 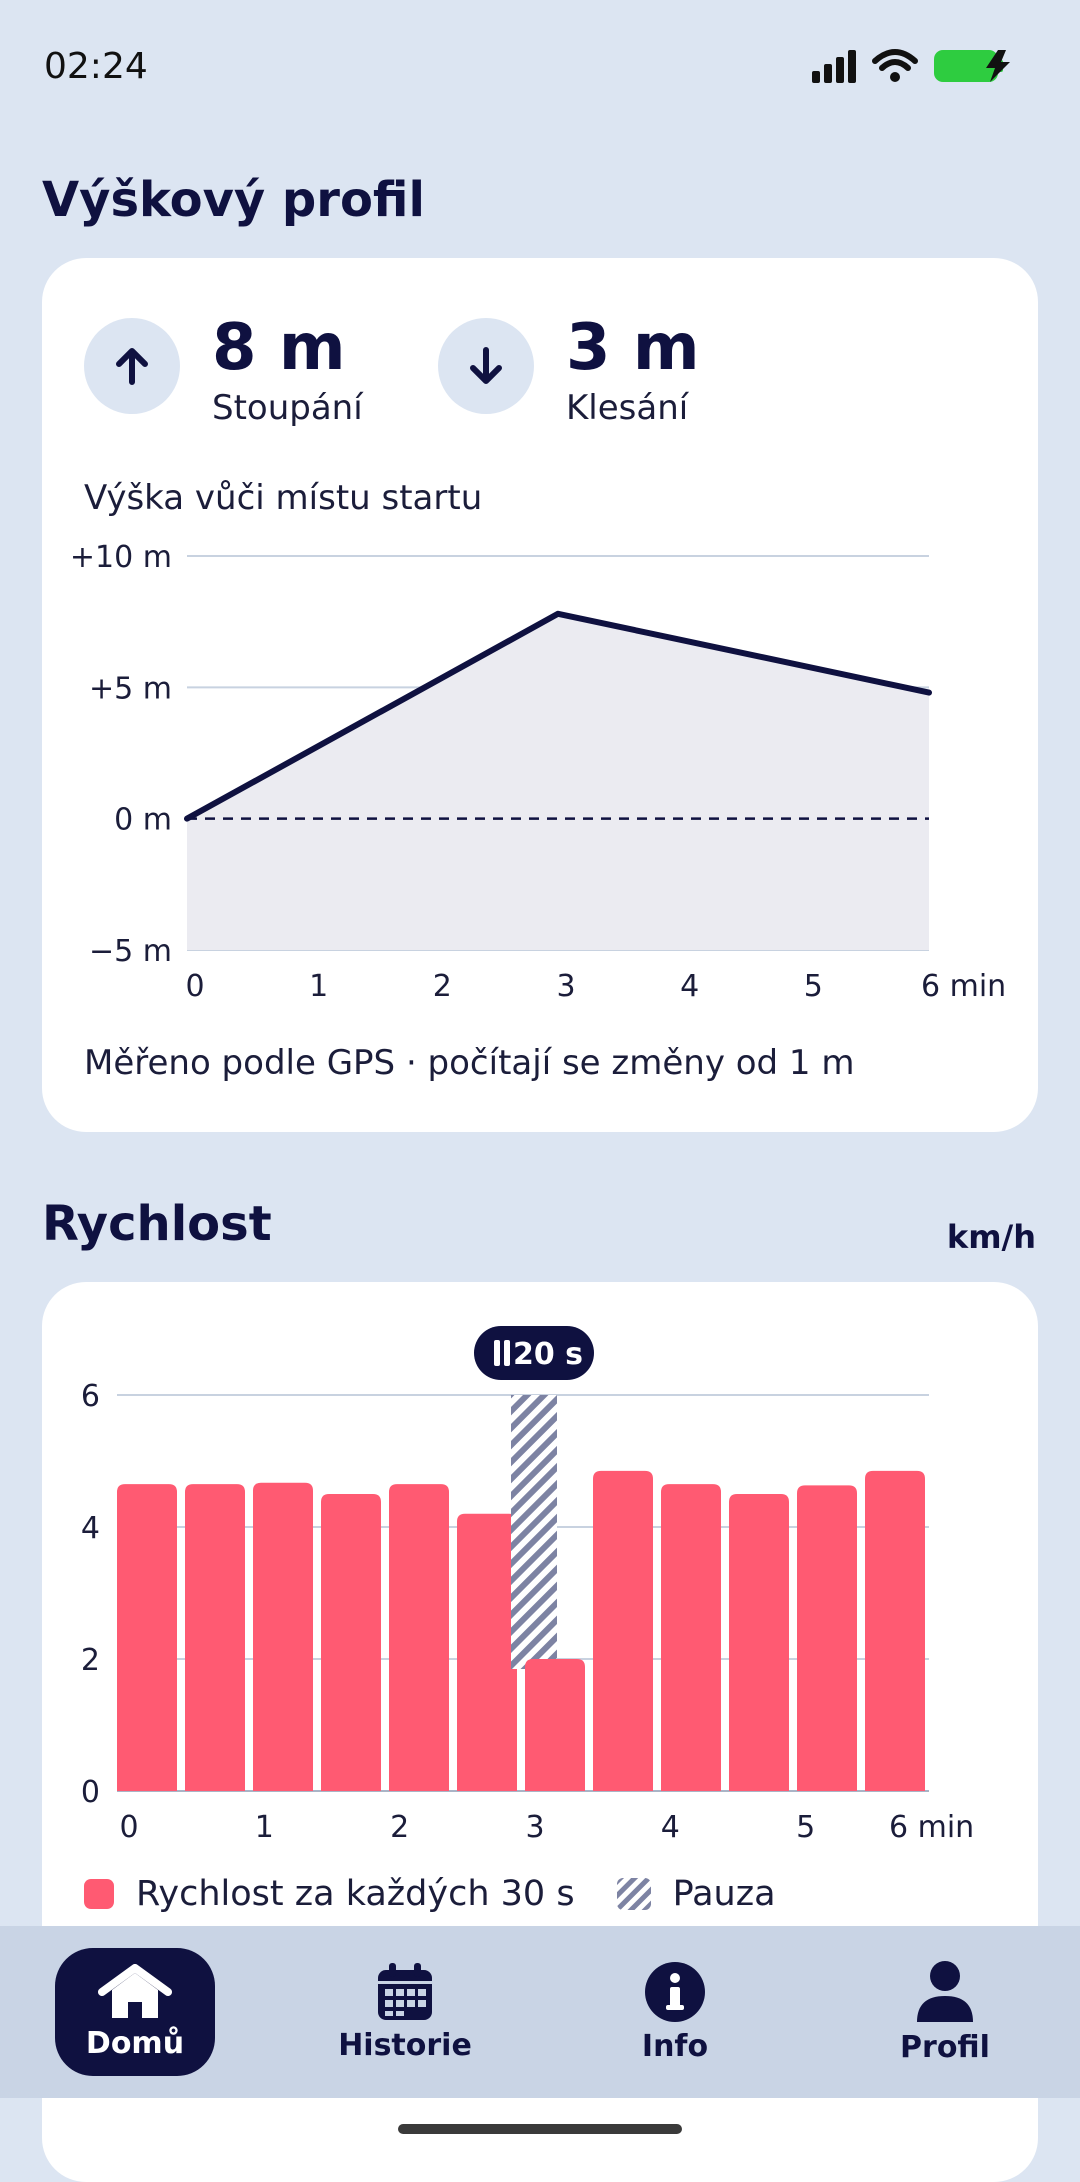 What do you see at coordinates (724, 1894) in the screenshot?
I see `legend-pause-label: Pauza` at bounding box center [724, 1894].